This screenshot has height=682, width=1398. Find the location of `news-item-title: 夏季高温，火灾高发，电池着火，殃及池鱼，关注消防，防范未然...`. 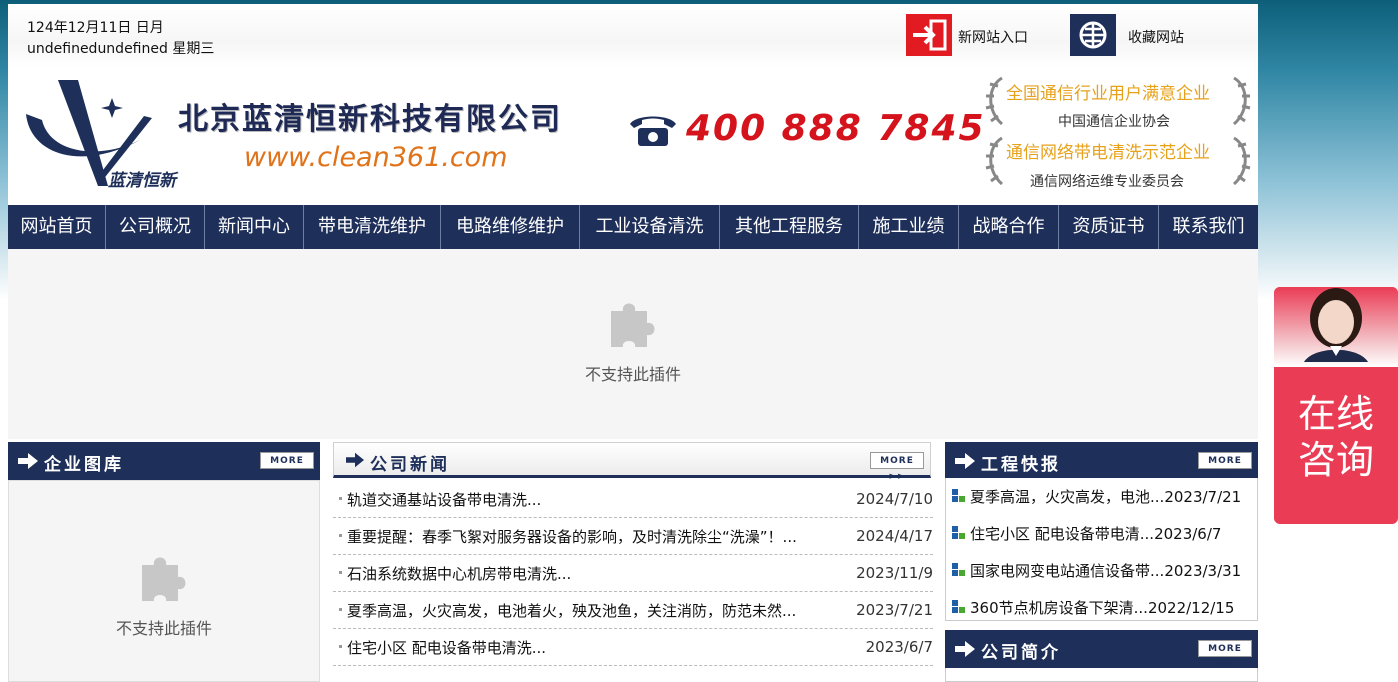

news-item-title: 夏季高温，火灾高发，电池着火，殃及池鱼，关注消防，防范未然... is located at coordinates (571, 610).